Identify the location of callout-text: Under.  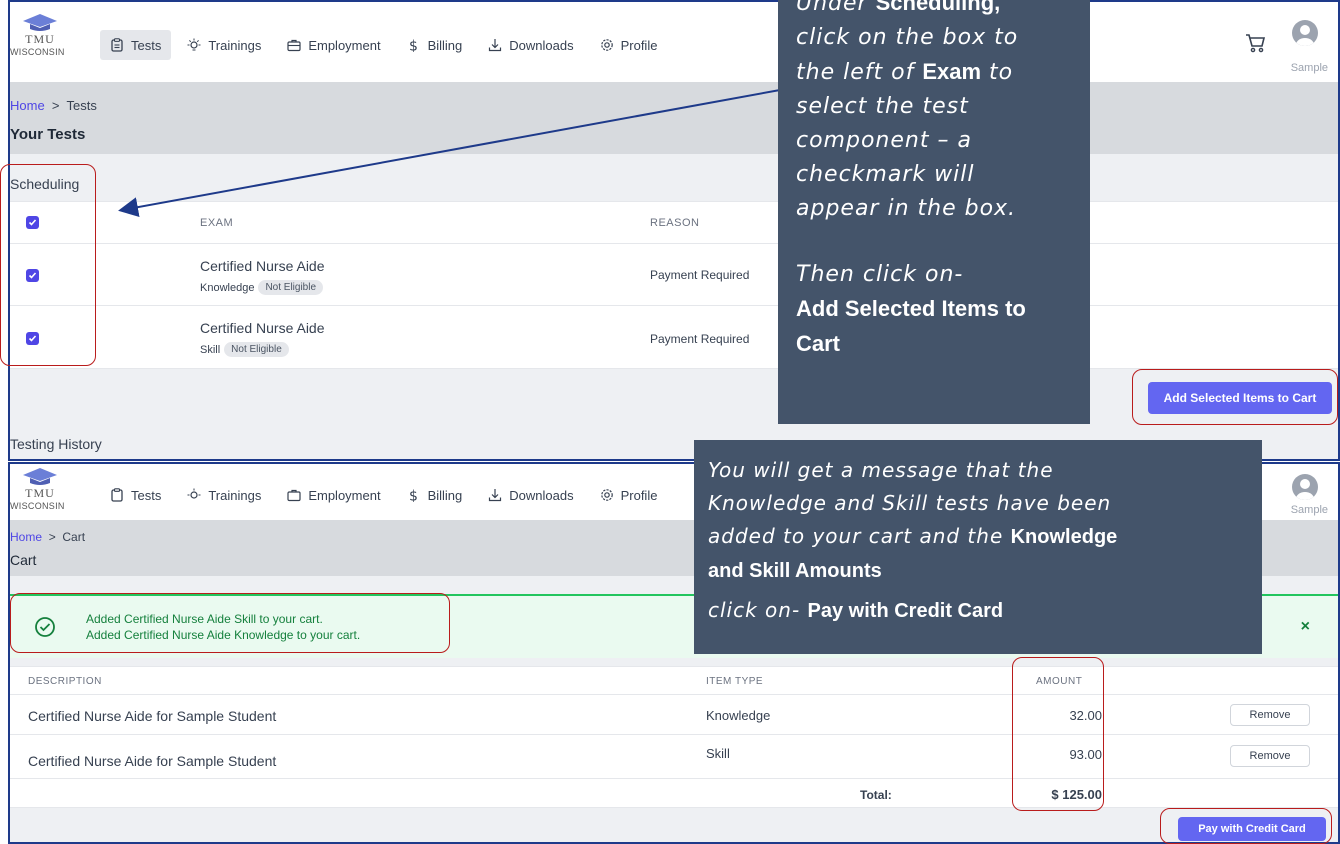
(836, 8).